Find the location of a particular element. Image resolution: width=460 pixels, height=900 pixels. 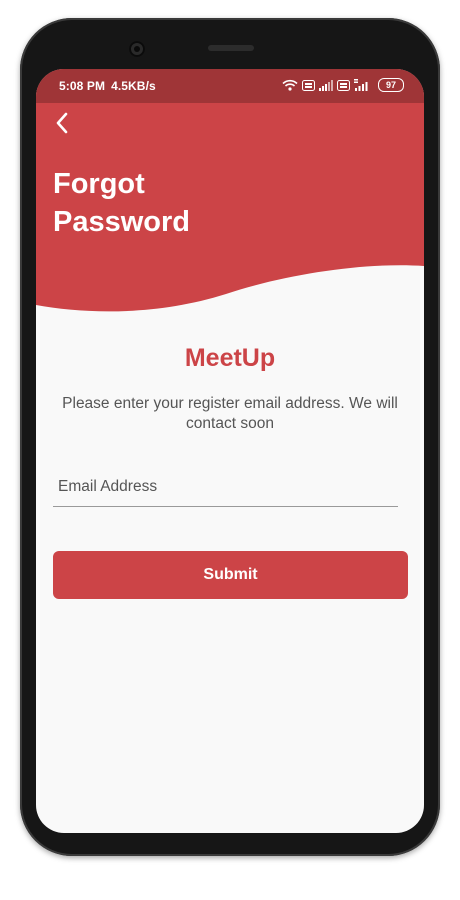

page-title: Forgot Password is located at coordinates (121, 203).